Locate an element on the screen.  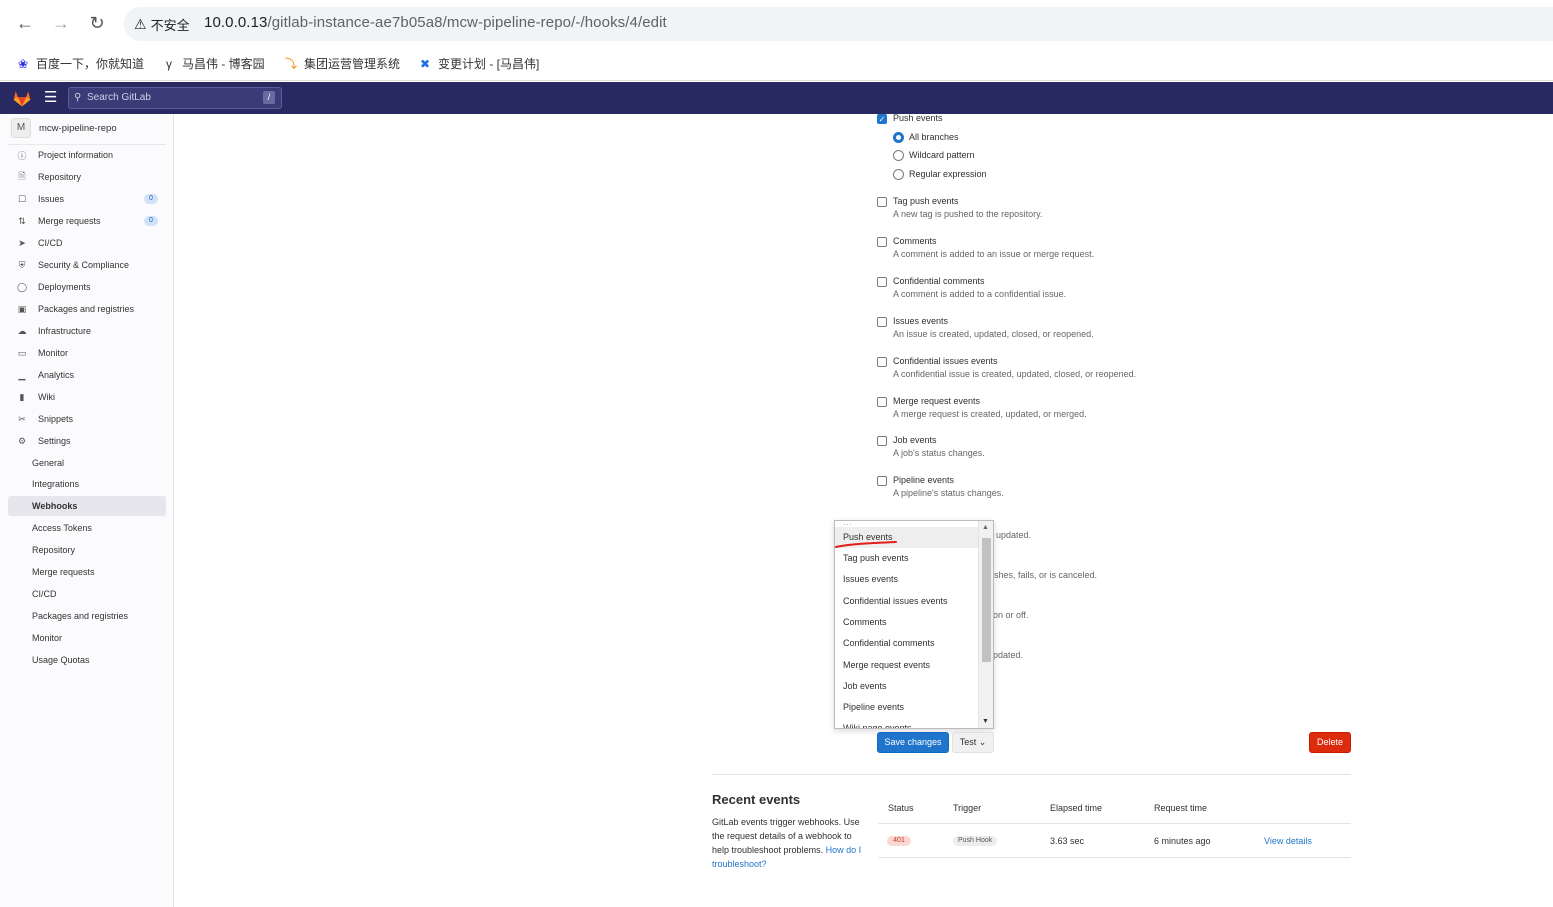
sidebar-item-deployments: ◯ Deployments is located at coordinates (87, 287).